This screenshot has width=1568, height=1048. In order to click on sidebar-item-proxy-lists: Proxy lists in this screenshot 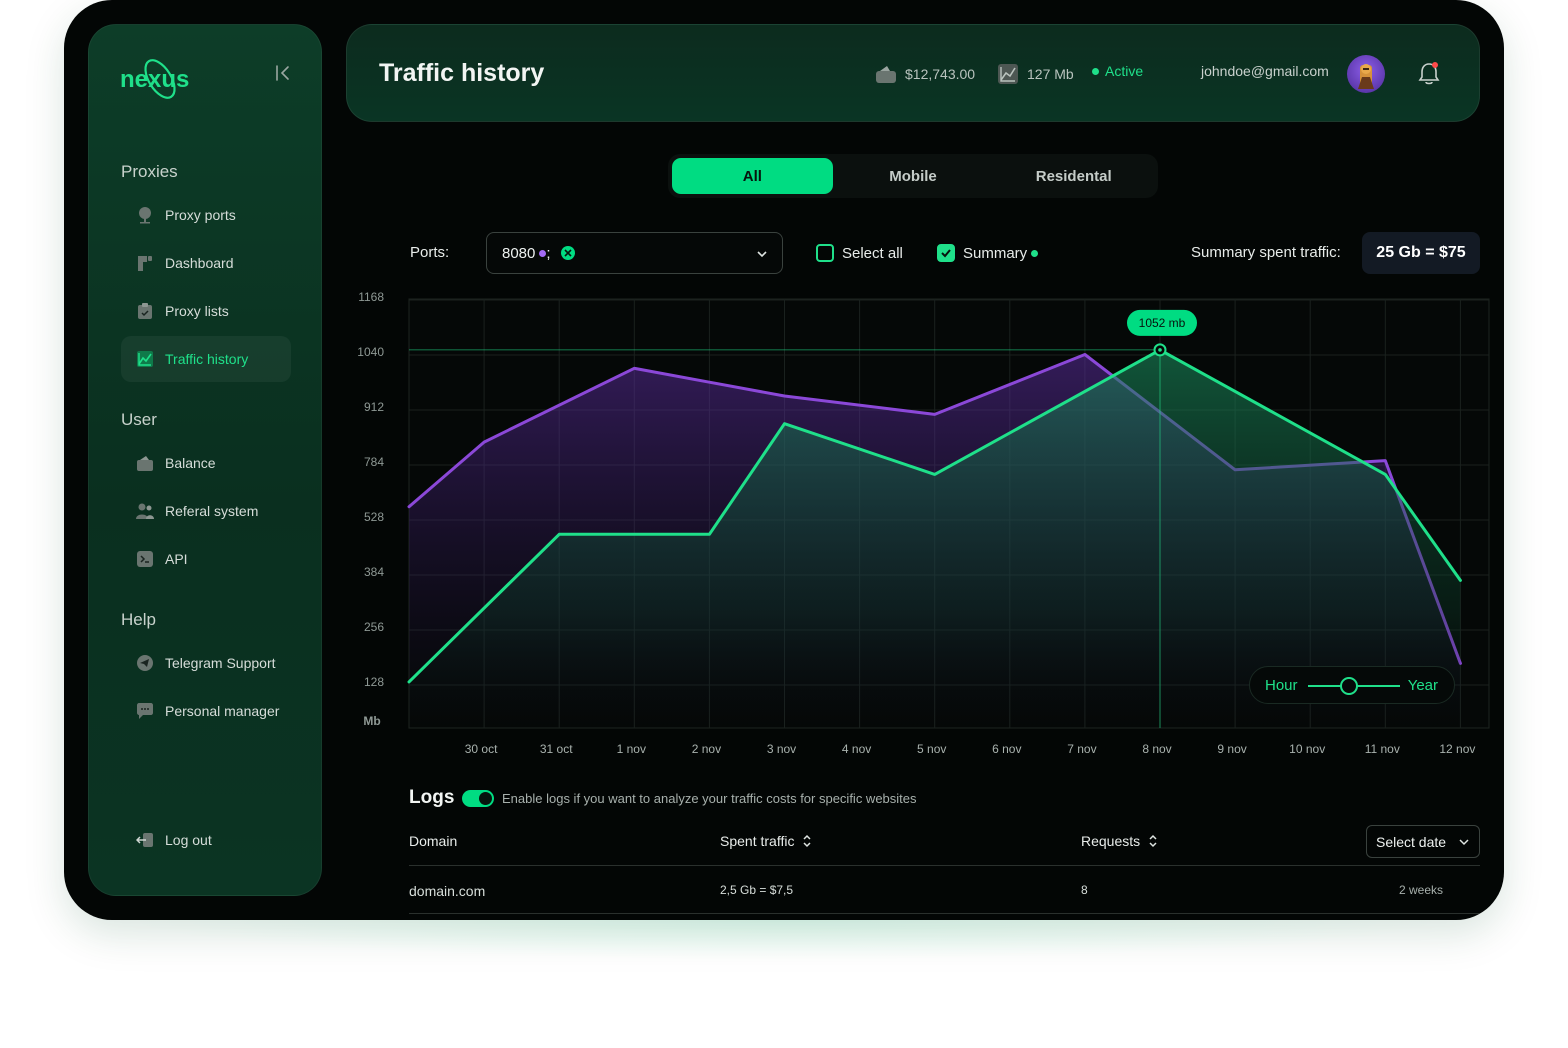, I will do `click(206, 311)`.